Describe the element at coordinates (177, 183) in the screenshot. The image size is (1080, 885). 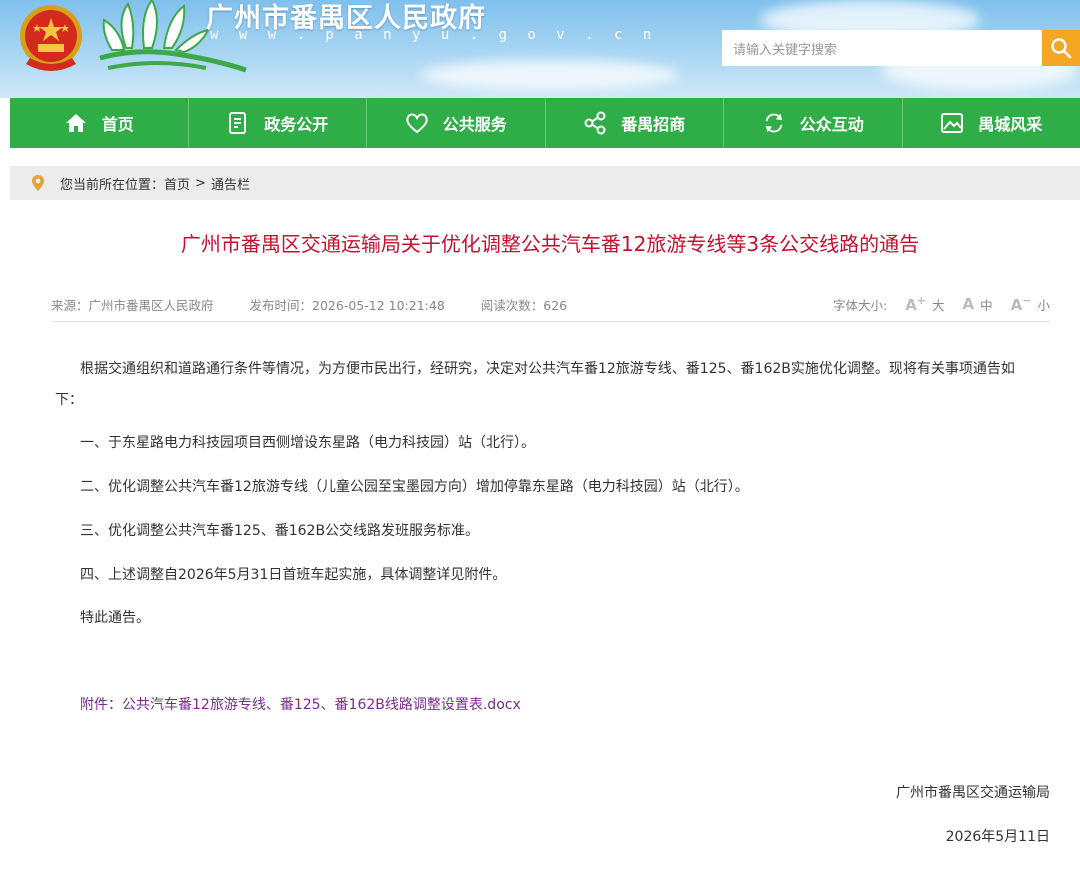
I see `breadcrumb-home-link: 首页` at that location.